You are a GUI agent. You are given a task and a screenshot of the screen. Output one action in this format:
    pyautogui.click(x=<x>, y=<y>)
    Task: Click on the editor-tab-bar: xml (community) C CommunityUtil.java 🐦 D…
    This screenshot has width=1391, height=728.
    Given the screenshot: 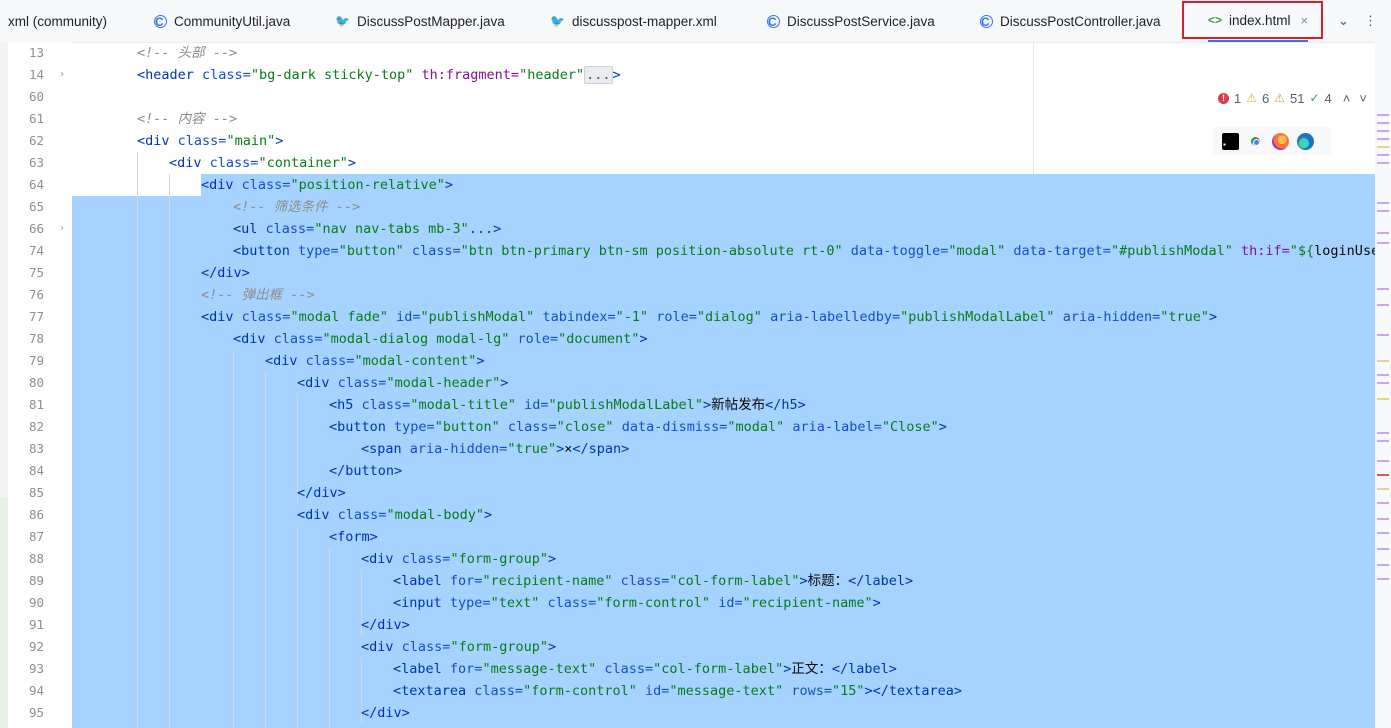 What is the action you would take?
    pyautogui.click(x=695, y=21)
    